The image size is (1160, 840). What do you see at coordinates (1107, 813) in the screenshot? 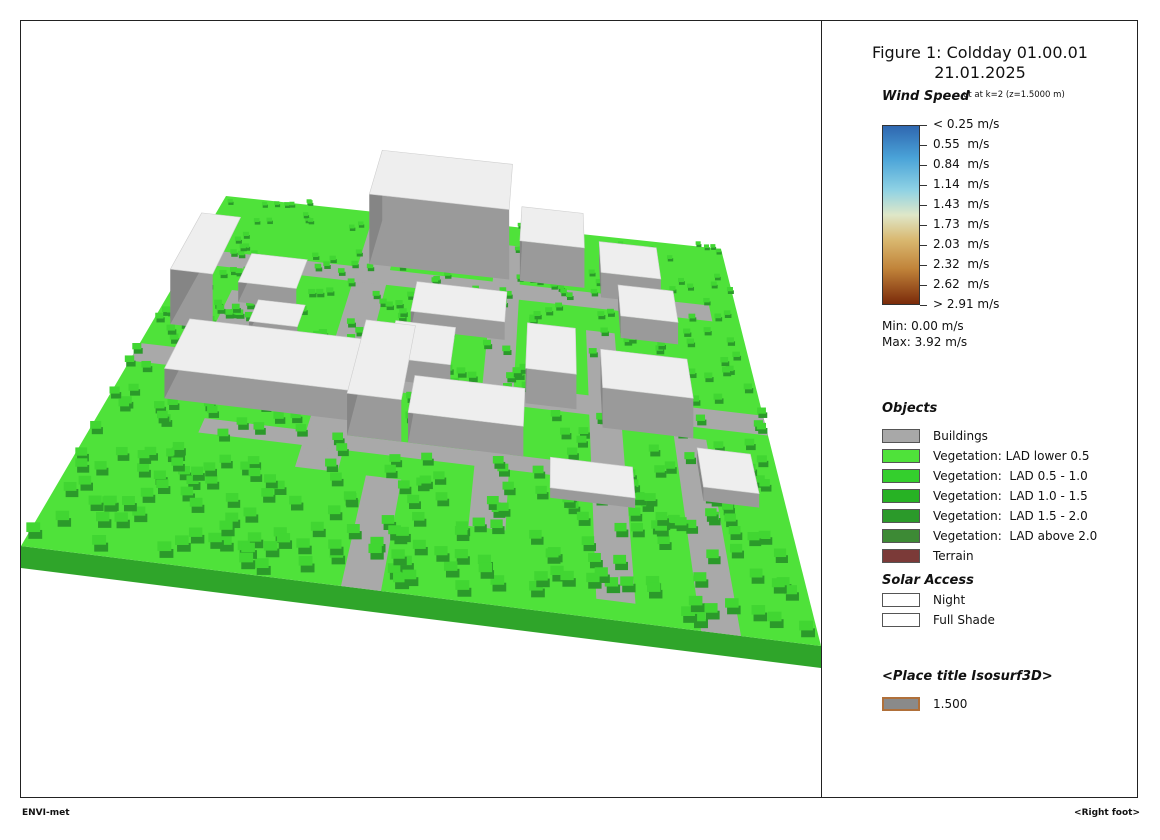
I see `footer-right: <Right foot>` at bounding box center [1107, 813].